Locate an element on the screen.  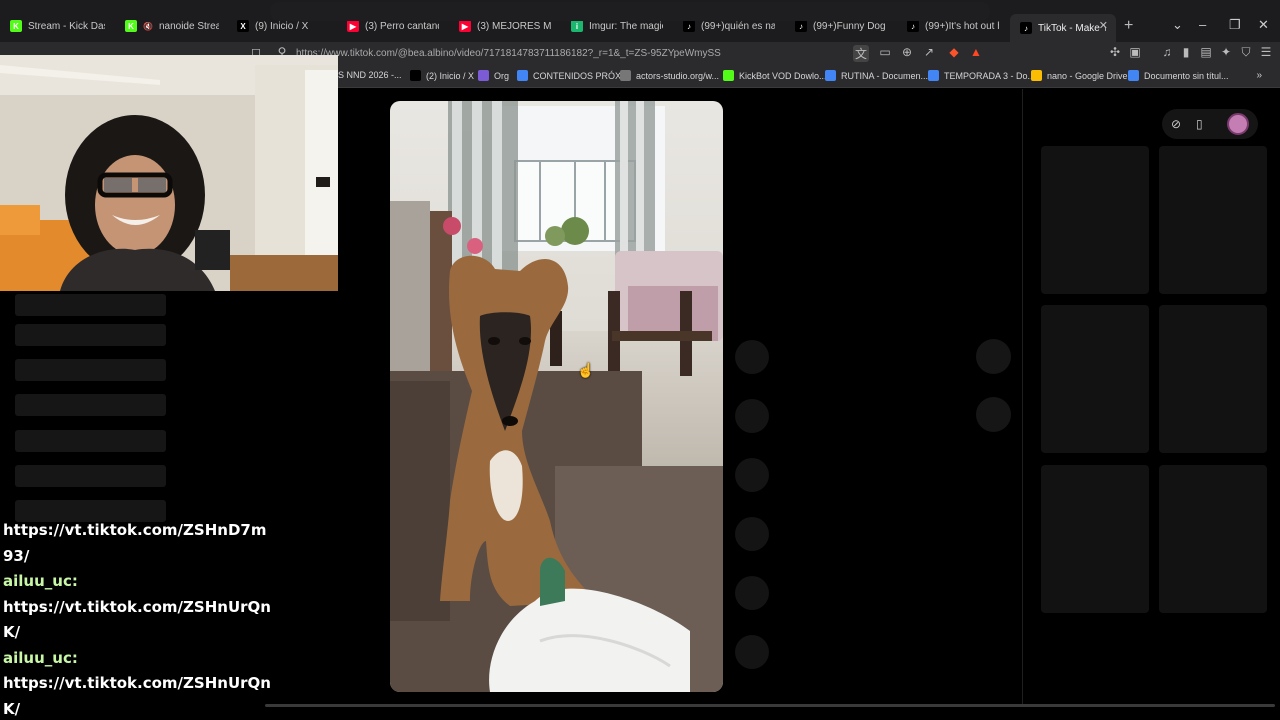
drive-icon is located at coordinates (1036, 75).